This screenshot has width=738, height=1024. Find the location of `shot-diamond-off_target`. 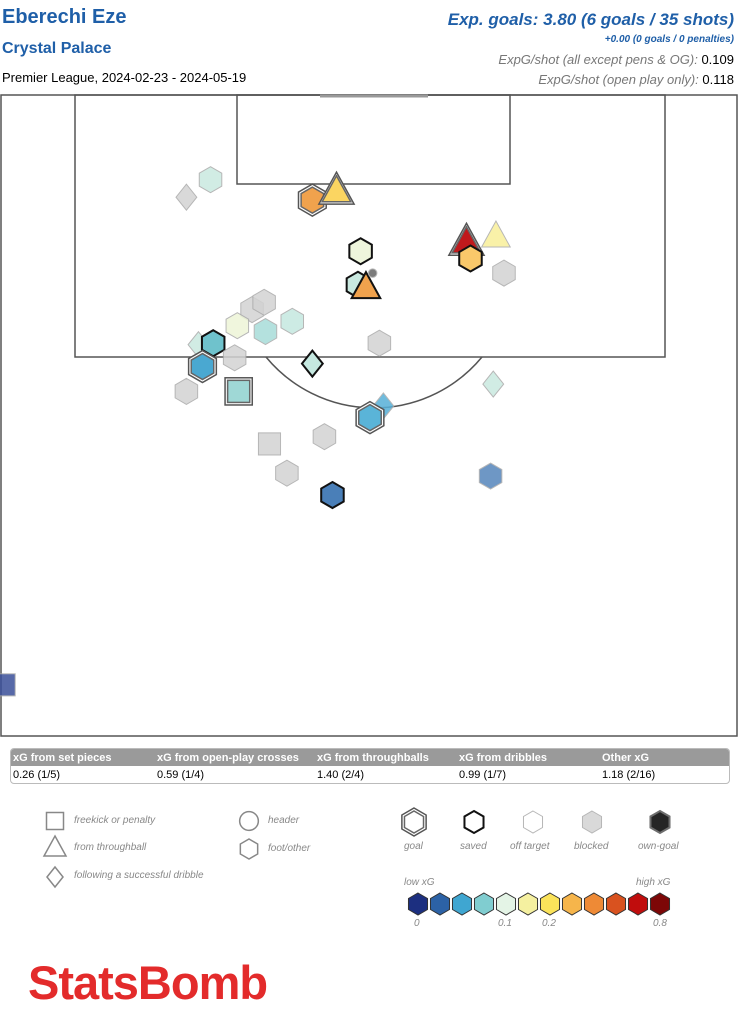

shot-diamond-off_target is located at coordinates (493, 384).